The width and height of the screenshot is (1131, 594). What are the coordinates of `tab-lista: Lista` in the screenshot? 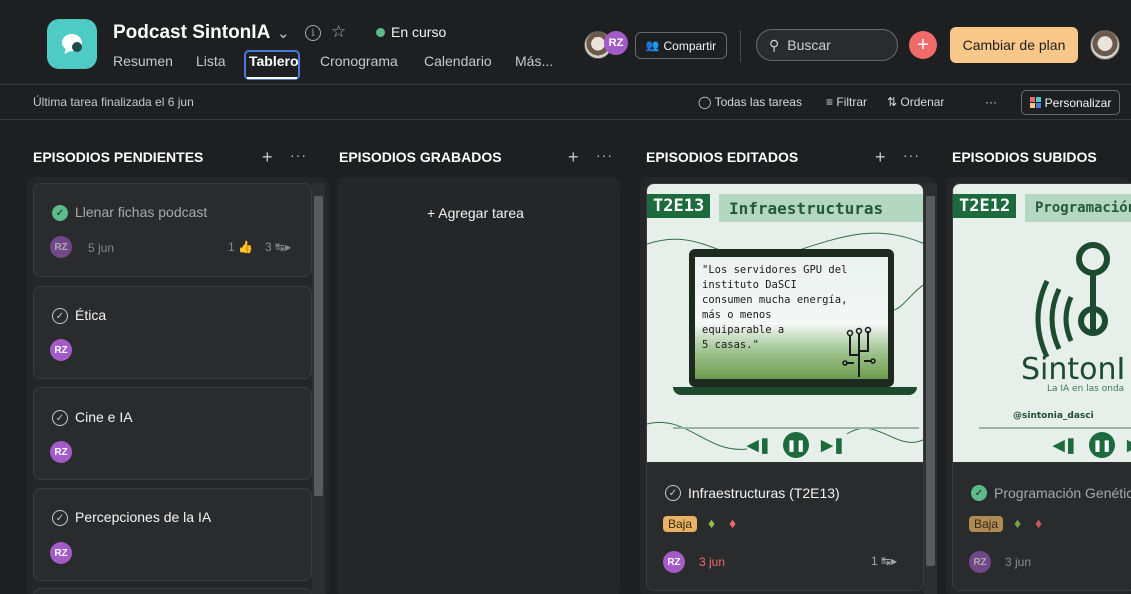 It's located at (211, 61).